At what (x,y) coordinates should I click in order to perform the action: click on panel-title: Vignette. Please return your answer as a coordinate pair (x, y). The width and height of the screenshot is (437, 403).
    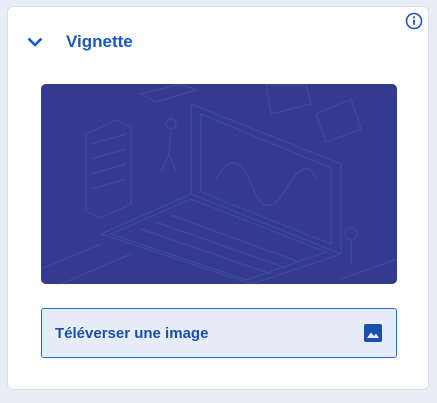
    Looking at the image, I should click on (99, 41).